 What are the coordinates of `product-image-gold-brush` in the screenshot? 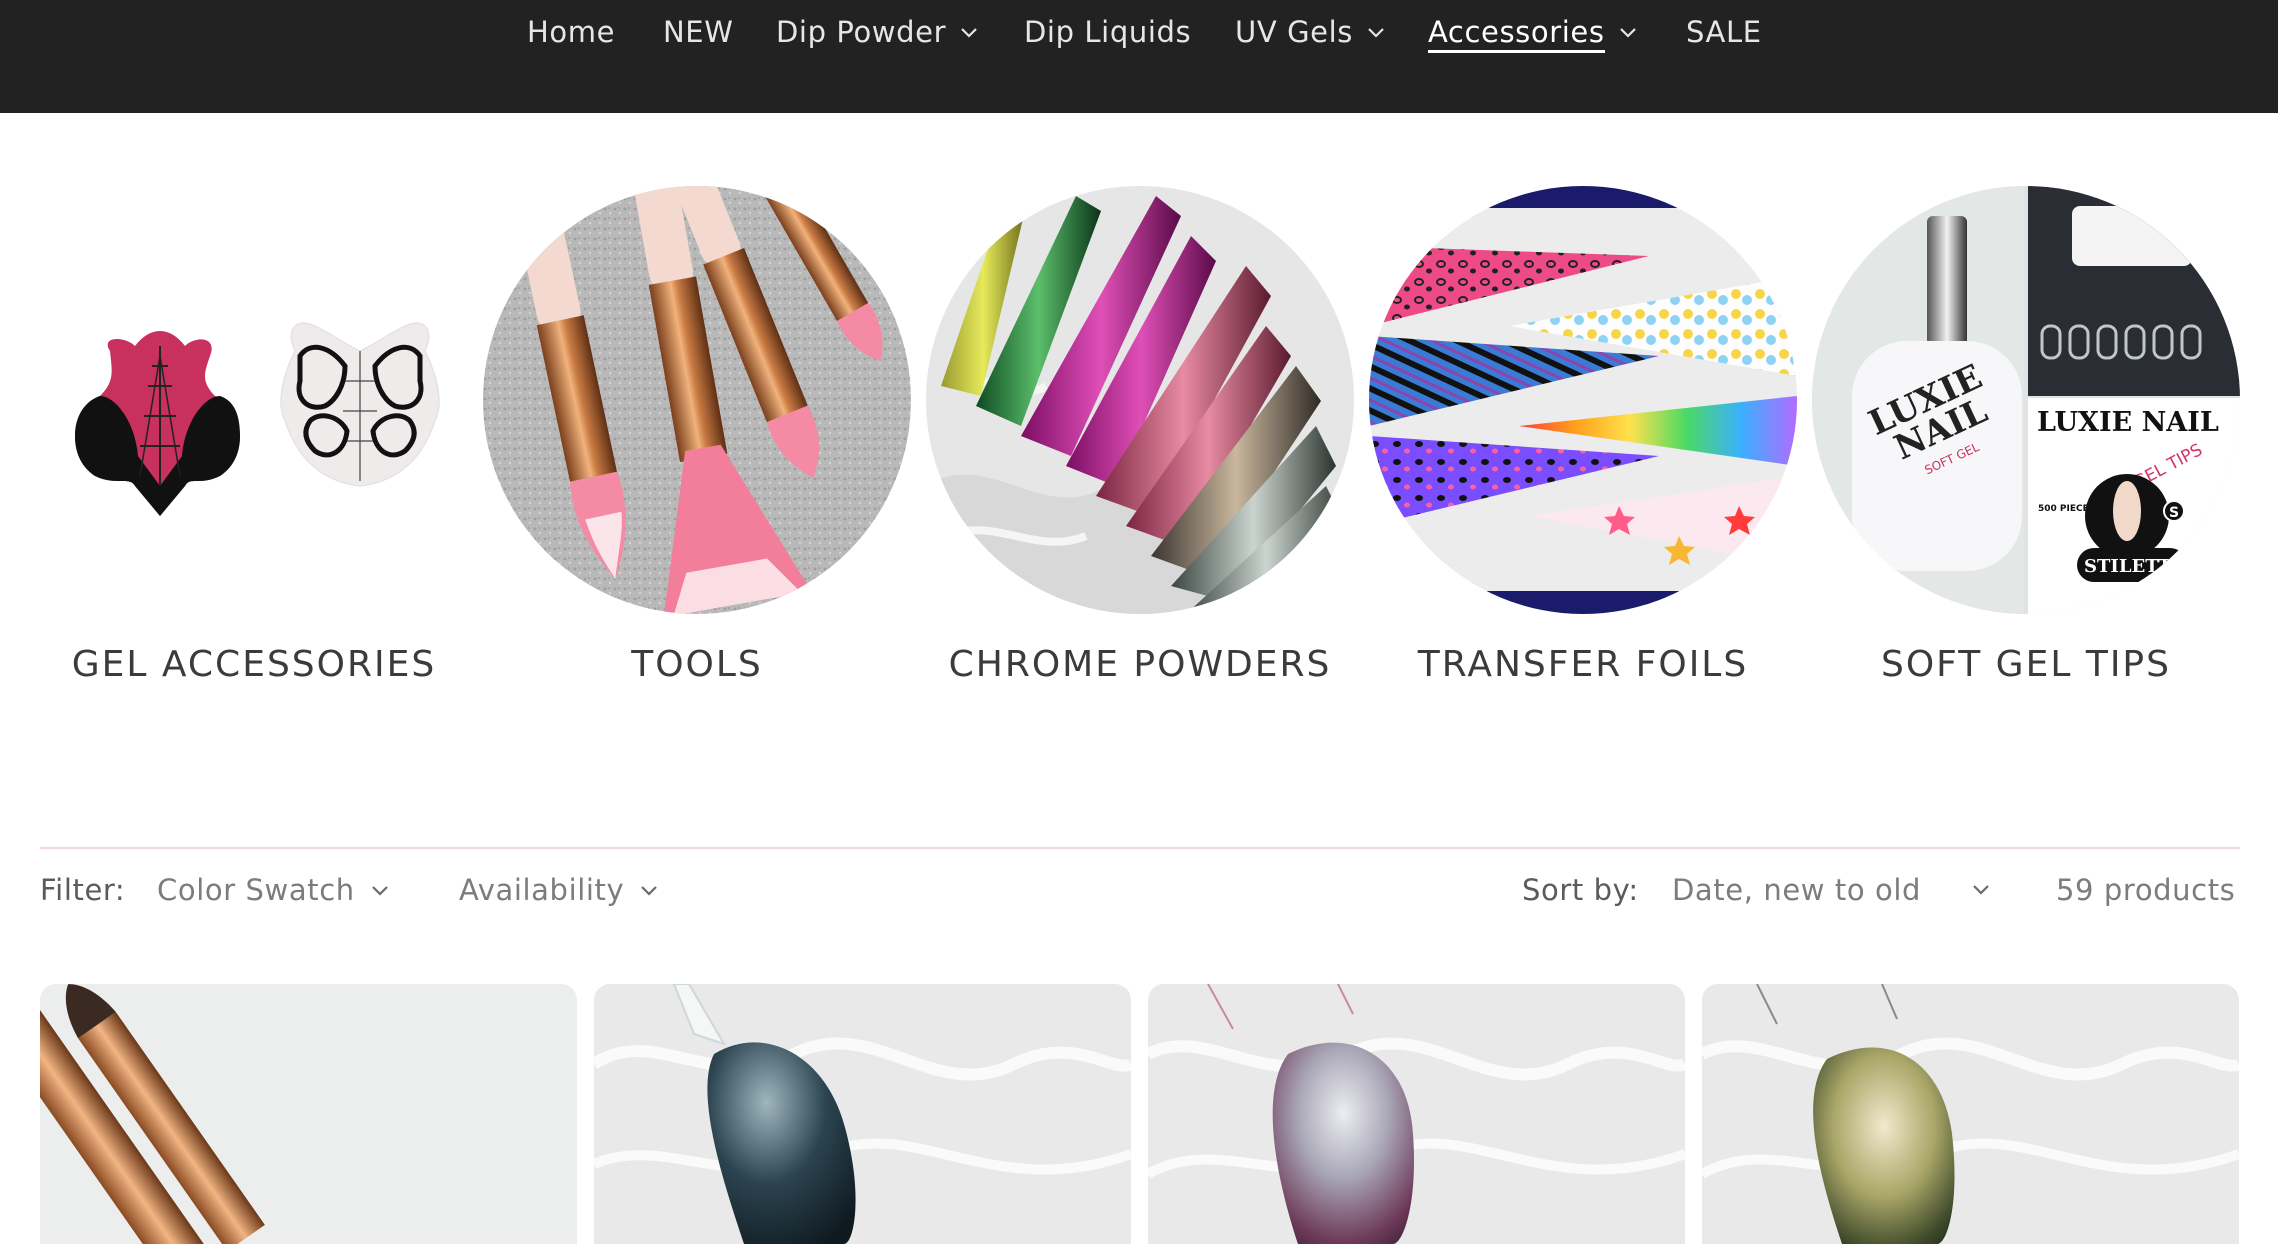 It's located at (308, 1114).